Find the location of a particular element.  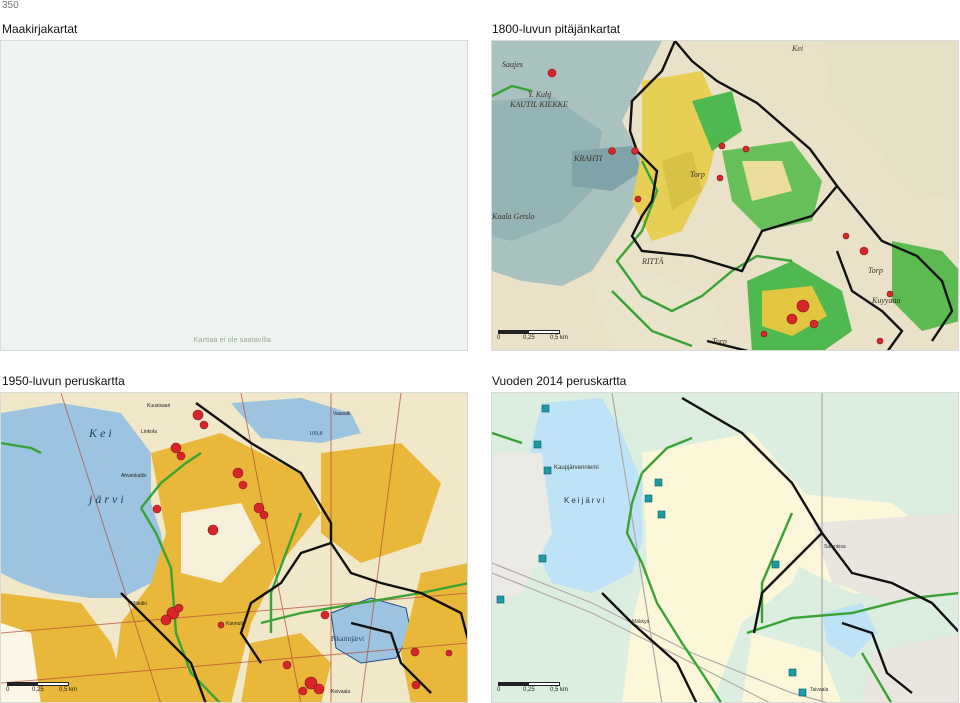

svg-text: Kuyyaaa is located at coordinates (885, 300).